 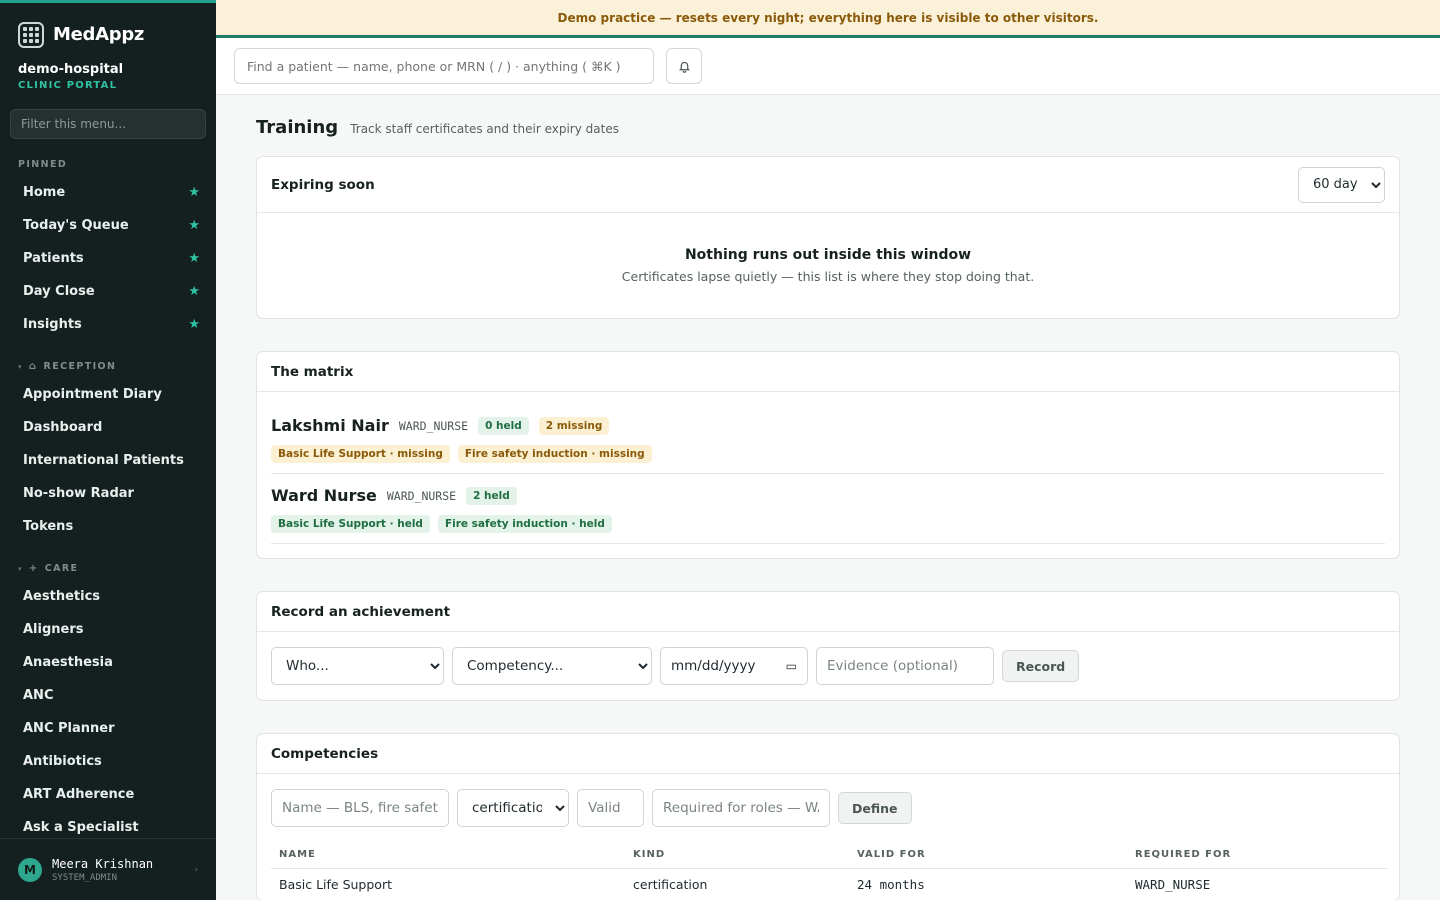 I want to click on sidebar-item-label: ANC Planner, so click(x=69, y=728).